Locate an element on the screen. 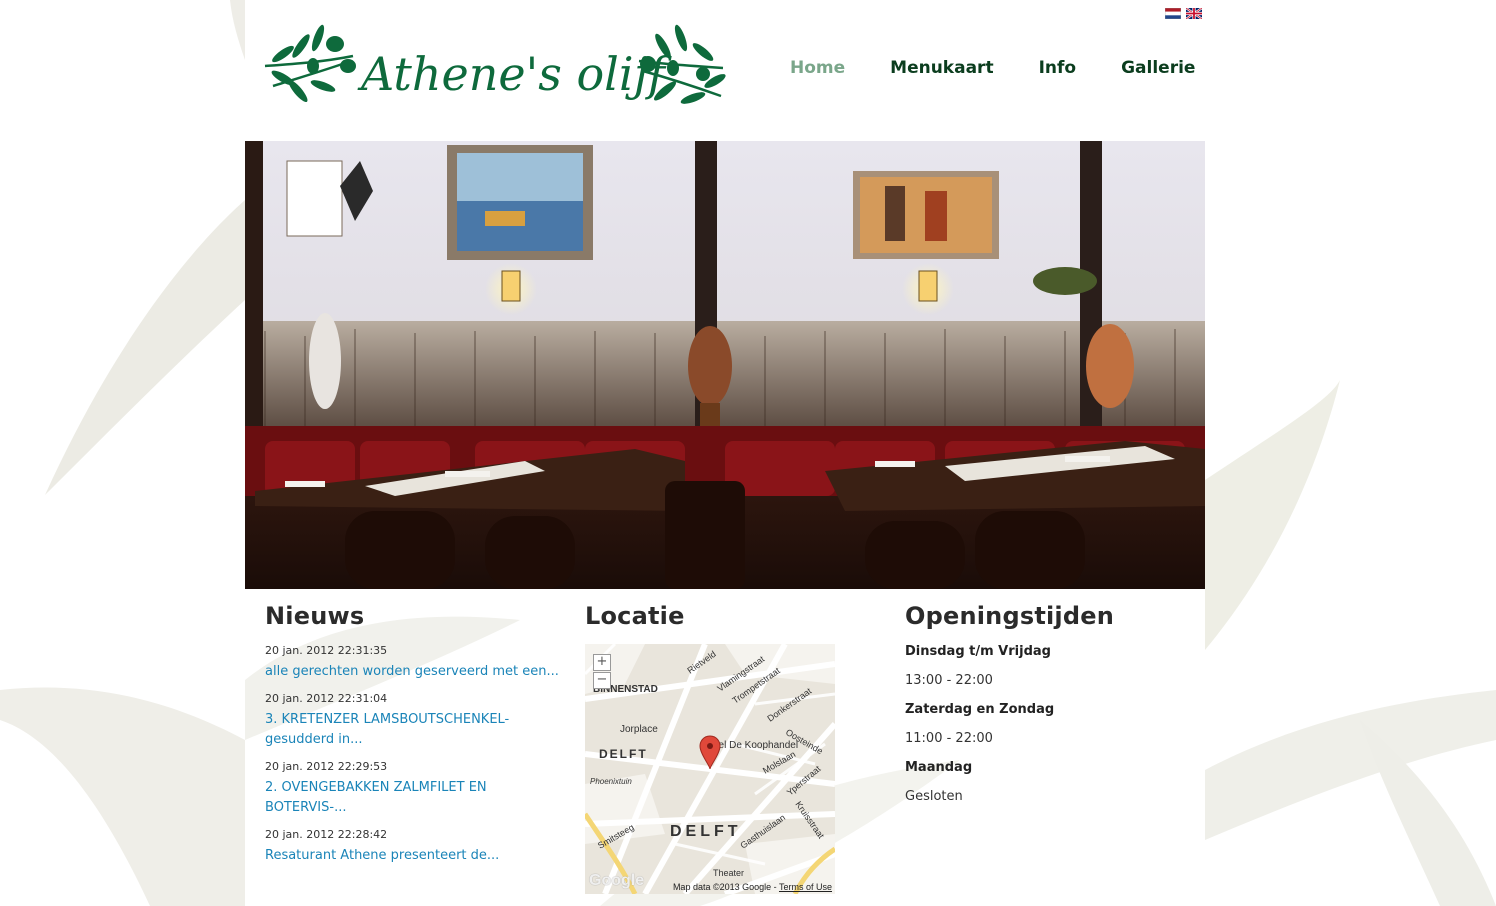 This screenshot has width=1496, height=906. language-switcher is located at coordinates (1183, 13).